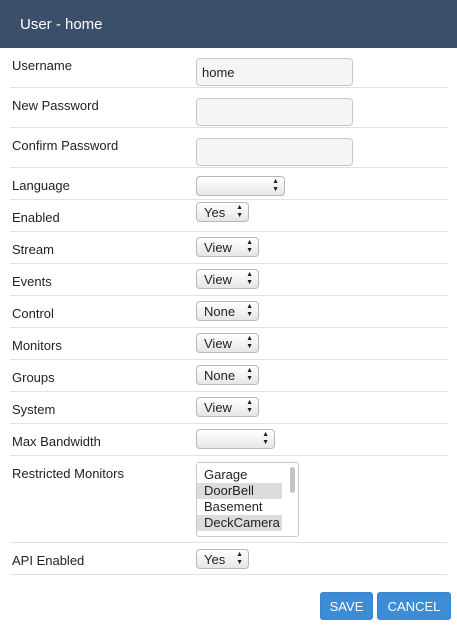 This screenshot has width=457, height=642. What do you see at coordinates (239, 475) in the screenshot?
I see `listbox-option-garage: Garage` at bounding box center [239, 475].